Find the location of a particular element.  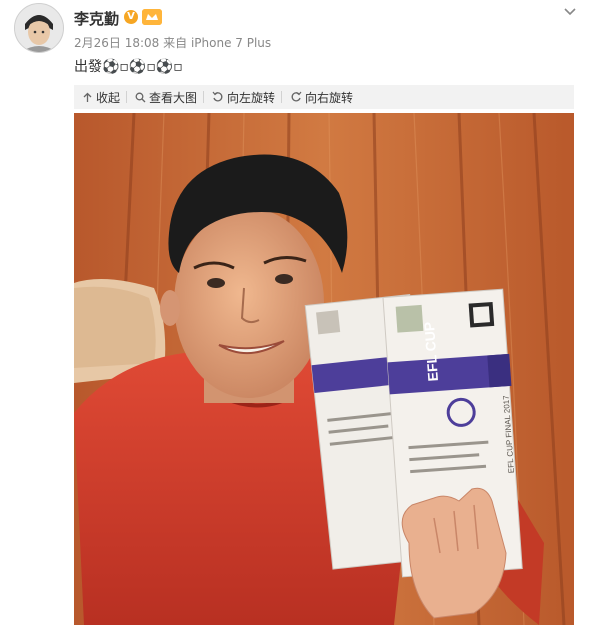

post-source: 来自 iPhone 7 Plus is located at coordinates (217, 43).